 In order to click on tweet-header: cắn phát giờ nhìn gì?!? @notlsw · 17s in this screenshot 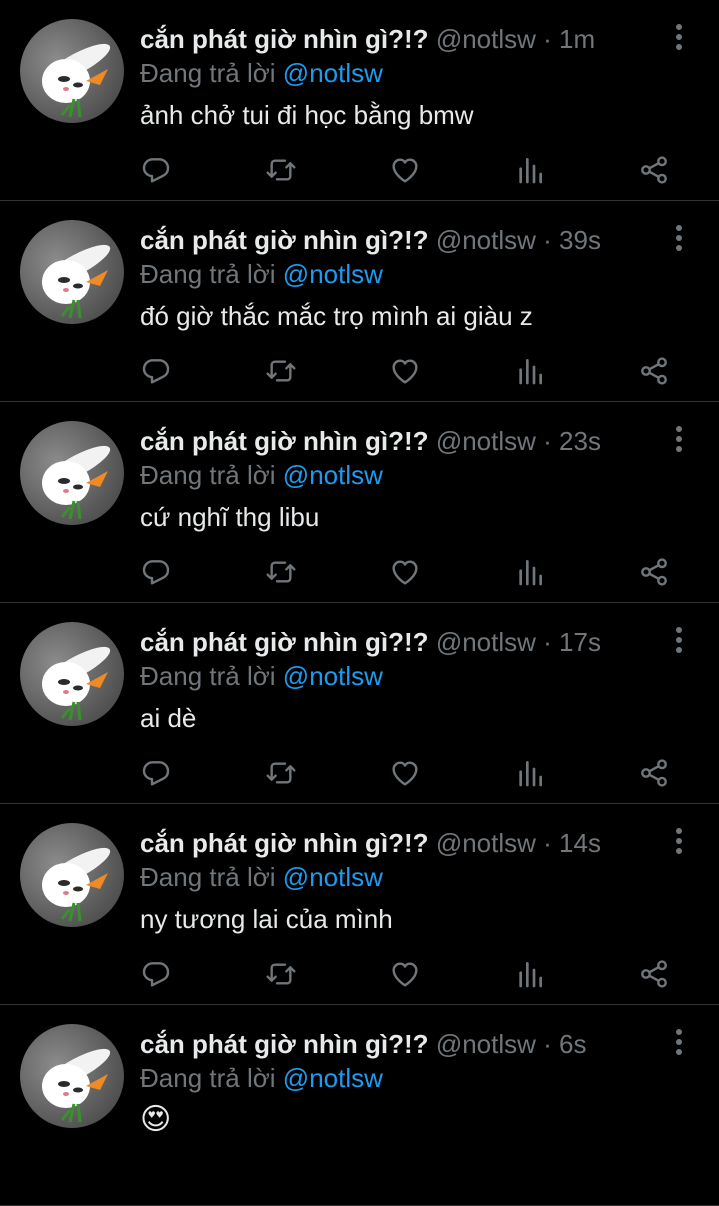, I will do `click(370, 642)`.